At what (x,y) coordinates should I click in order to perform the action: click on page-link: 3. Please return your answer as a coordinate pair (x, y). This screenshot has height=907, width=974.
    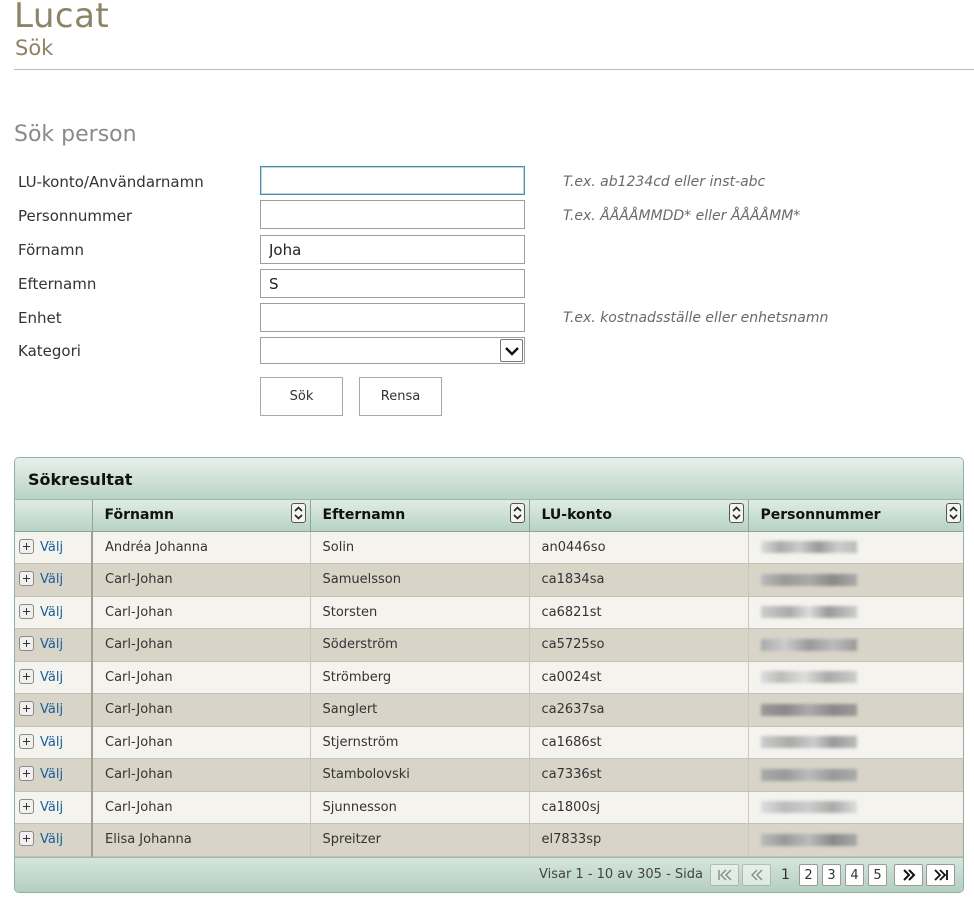
    Looking at the image, I should click on (831, 875).